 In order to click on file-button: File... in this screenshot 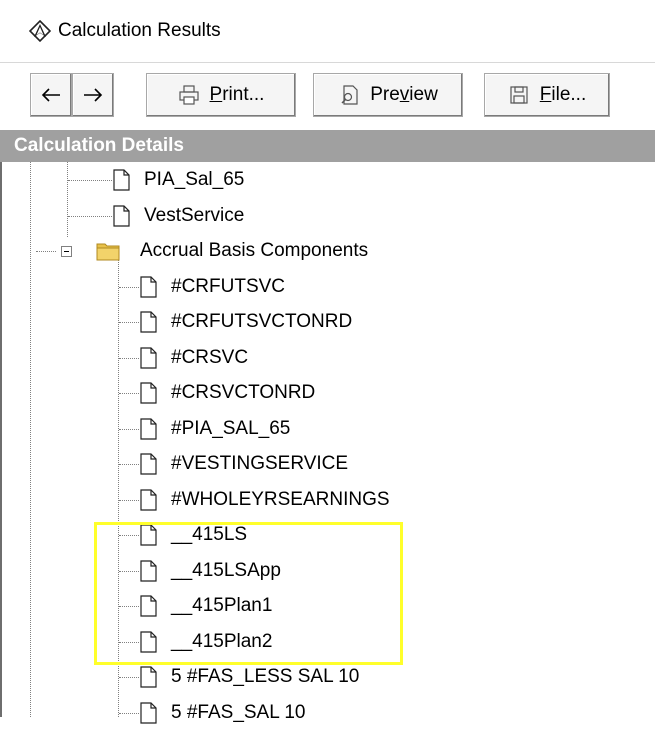, I will do `click(547, 95)`.